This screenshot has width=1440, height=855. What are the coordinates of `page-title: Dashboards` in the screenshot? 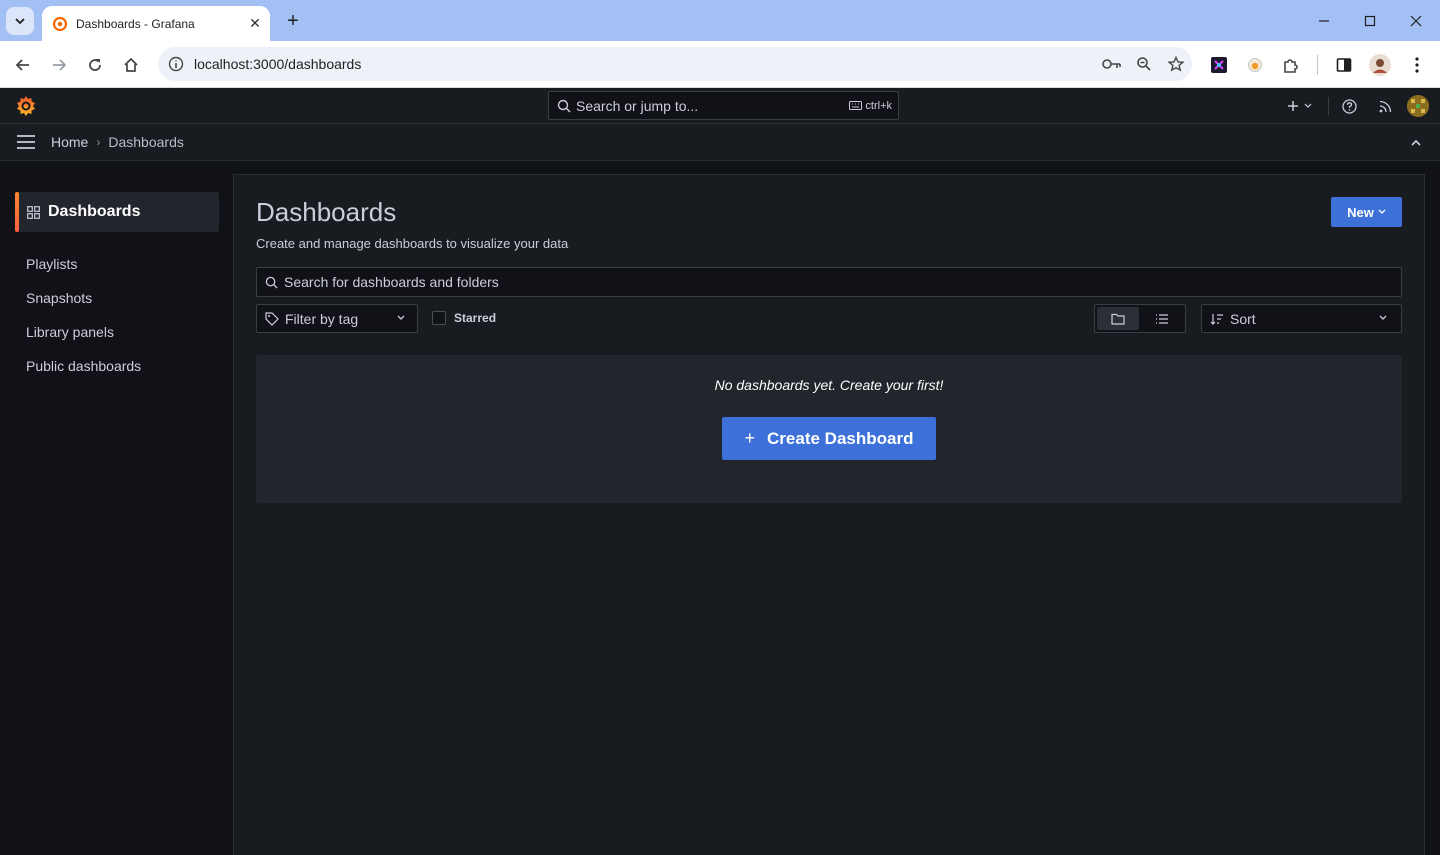 It's located at (326, 212).